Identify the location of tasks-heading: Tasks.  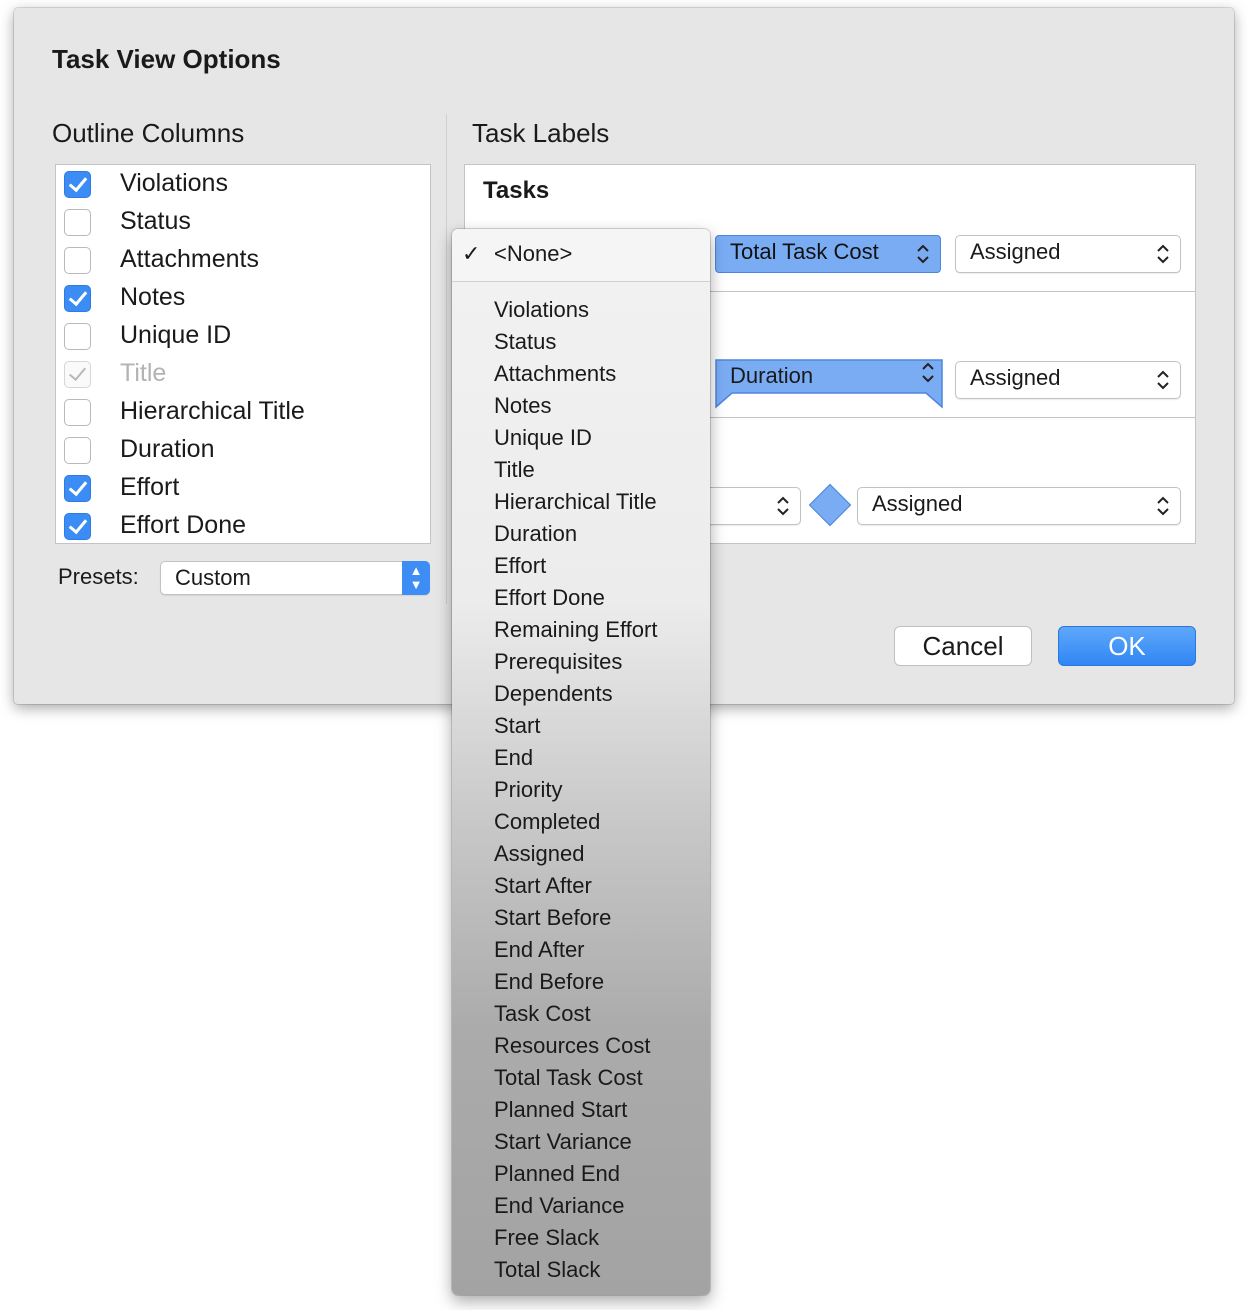
(516, 190).